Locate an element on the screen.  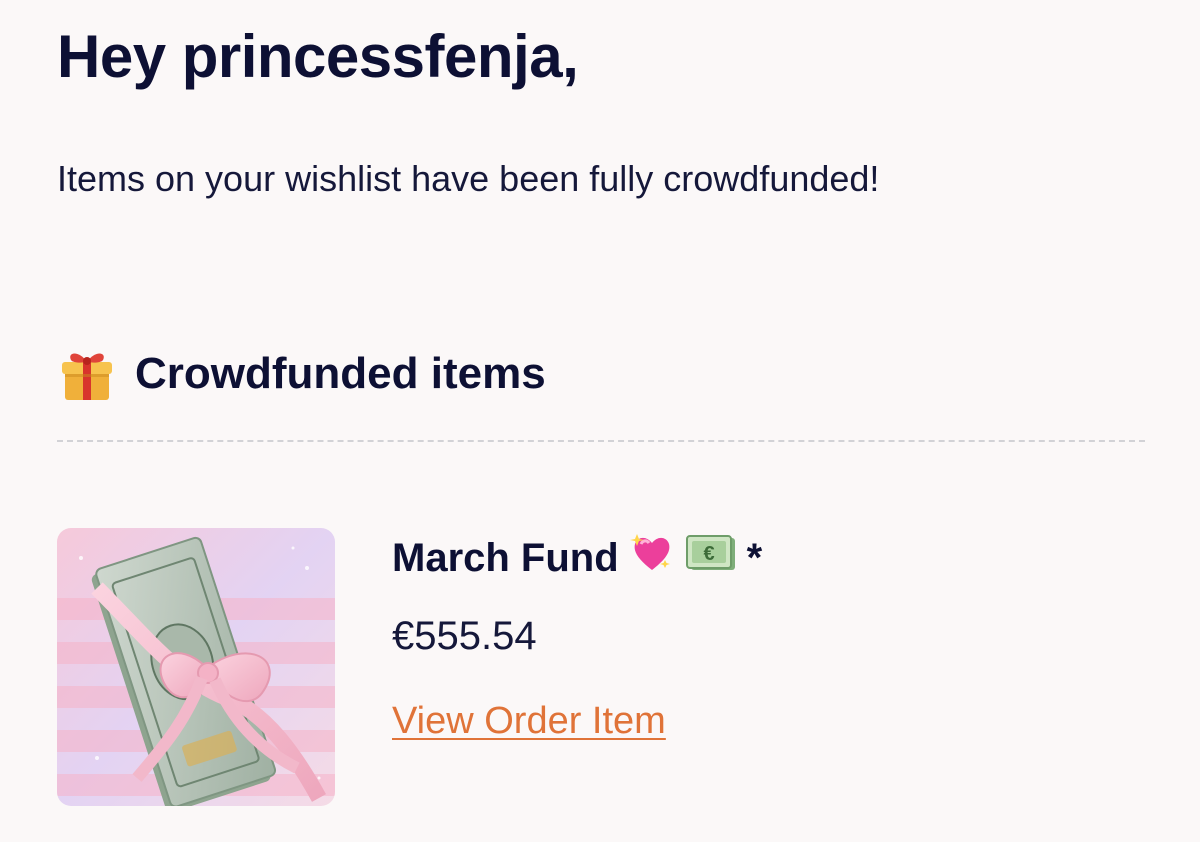
section-title: Crowdfunded items is located at coordinates (340, 373).